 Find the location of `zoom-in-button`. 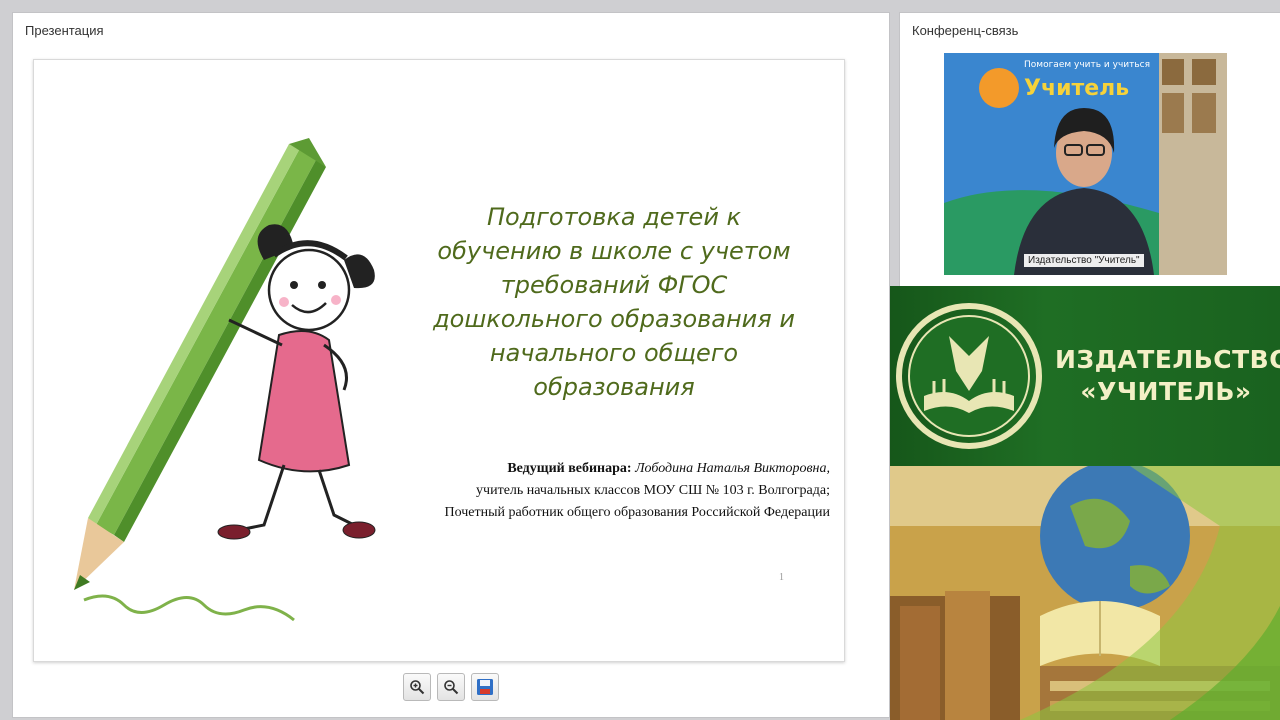

zoom-in-button is located at coordinates (417, 687).